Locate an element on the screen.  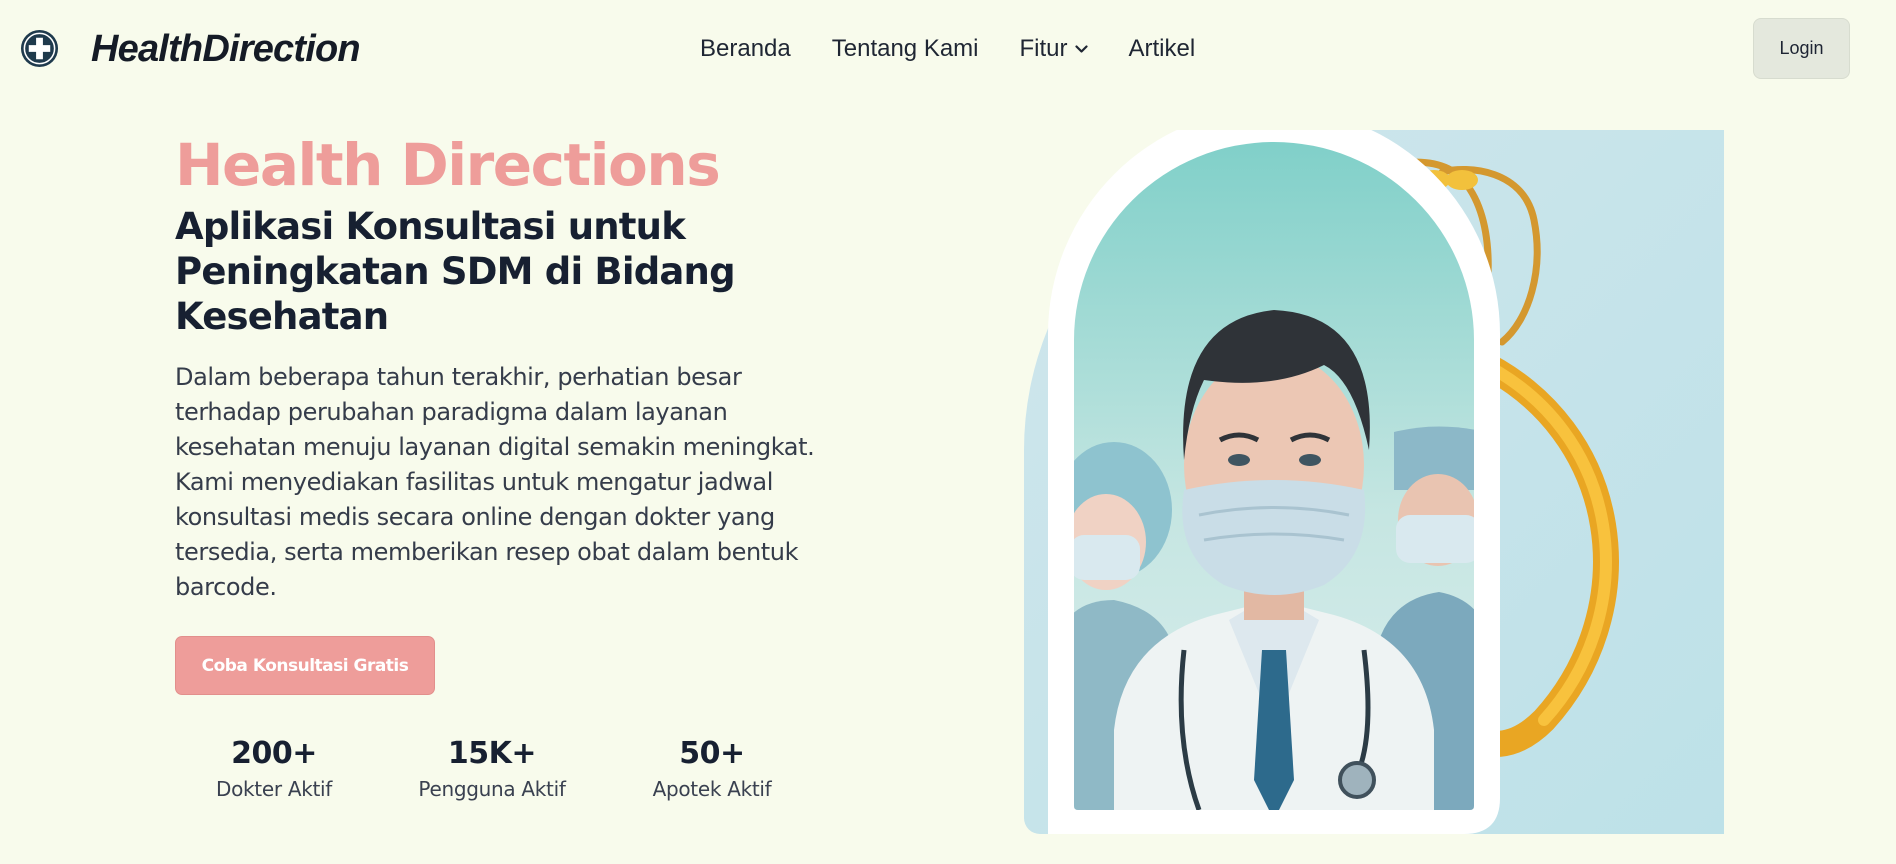
hero-title: Health Directions is located at coordinates (448, 165).